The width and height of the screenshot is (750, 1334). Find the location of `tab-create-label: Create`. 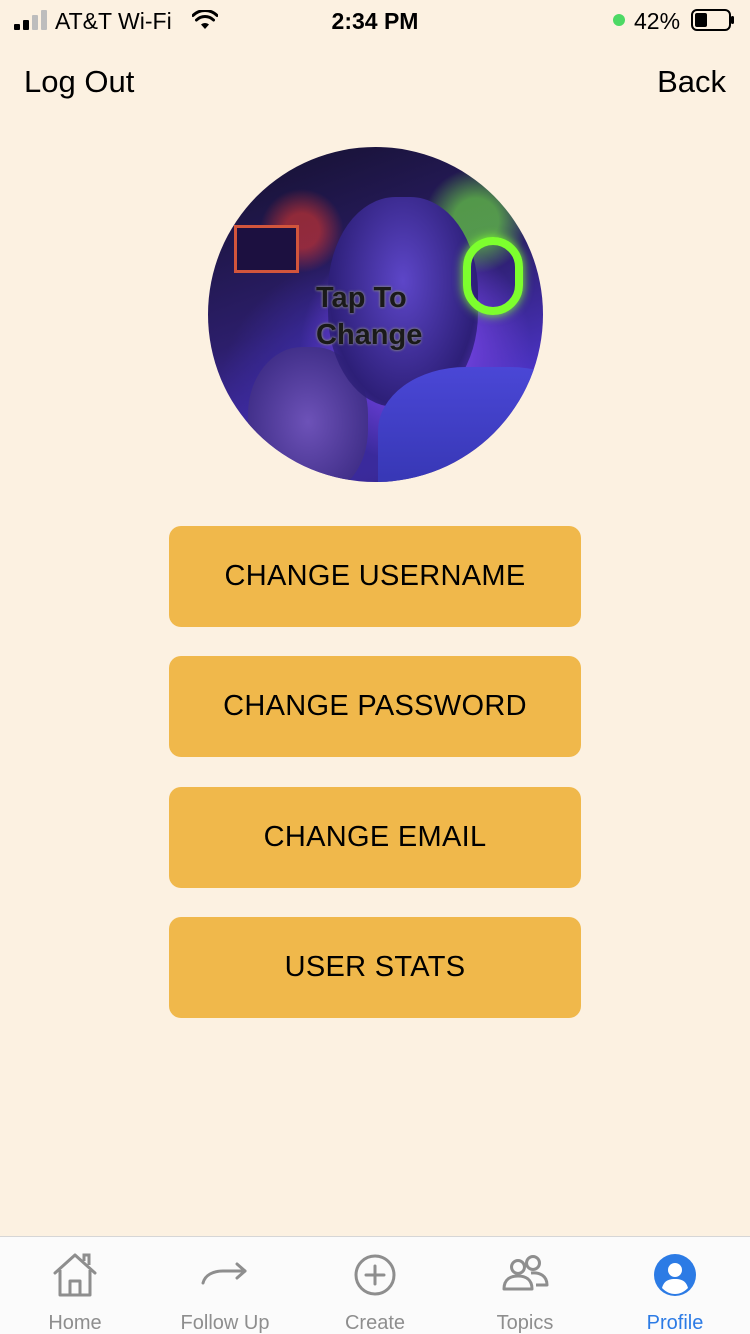

tab-create-label: Create is located at coordinates (375, 1323).